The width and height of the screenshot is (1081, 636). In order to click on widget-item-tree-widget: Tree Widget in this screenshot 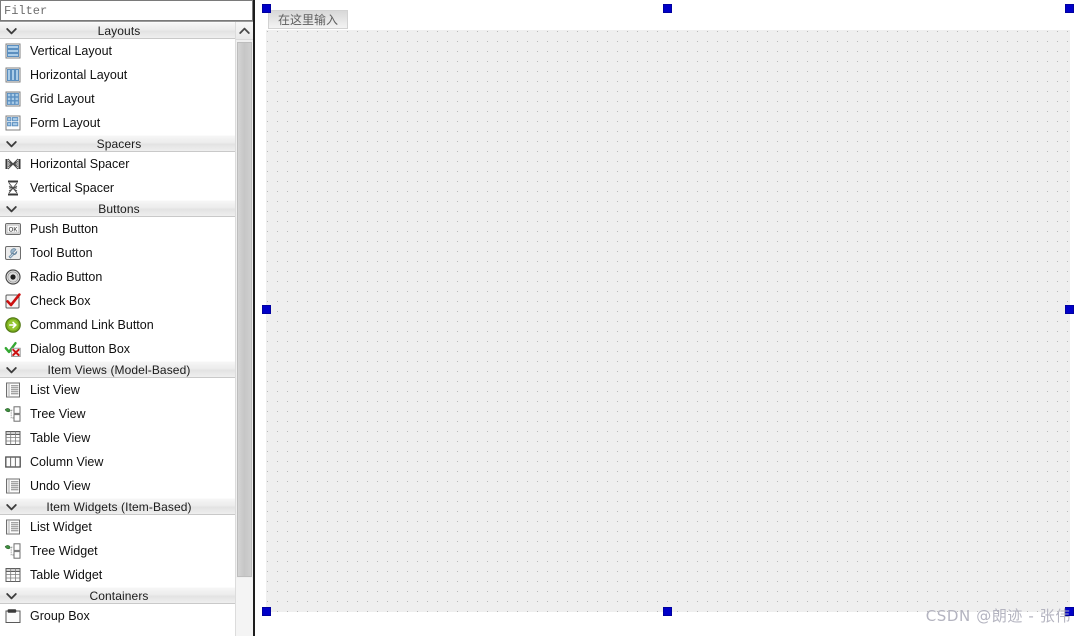, I will do `click(119, 551)`.